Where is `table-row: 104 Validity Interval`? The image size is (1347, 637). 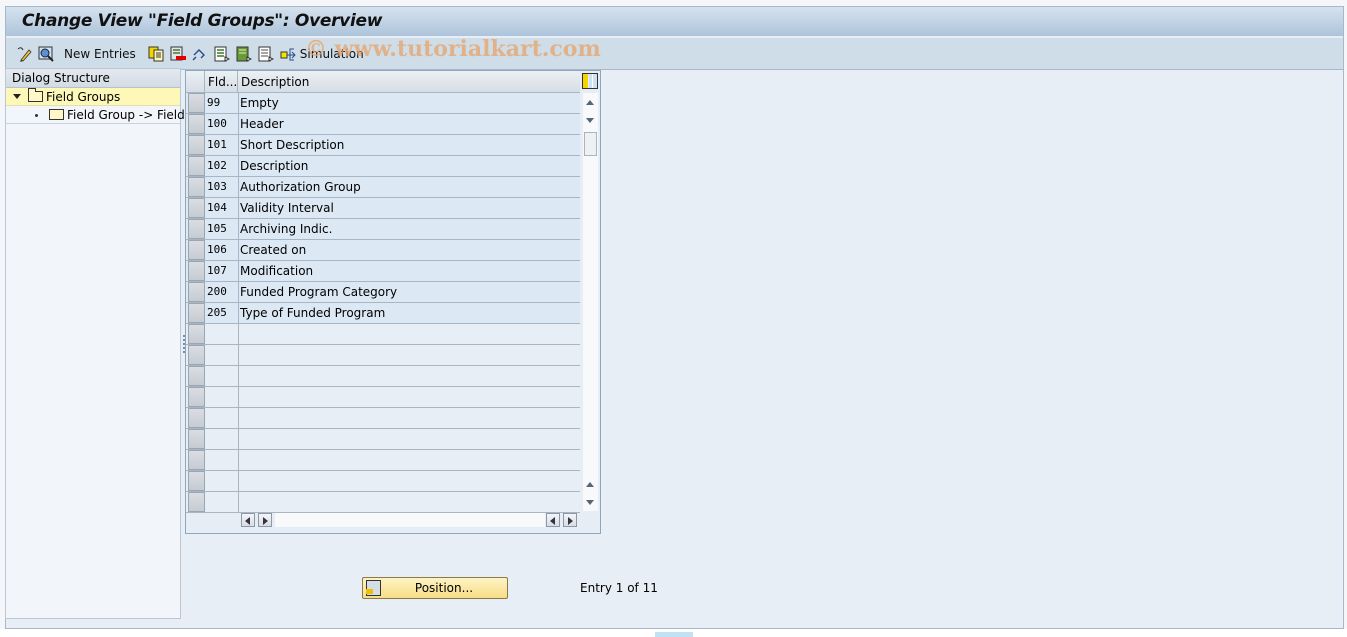 table-row: 104 Validity Interval is located at coordinates (383, 208).